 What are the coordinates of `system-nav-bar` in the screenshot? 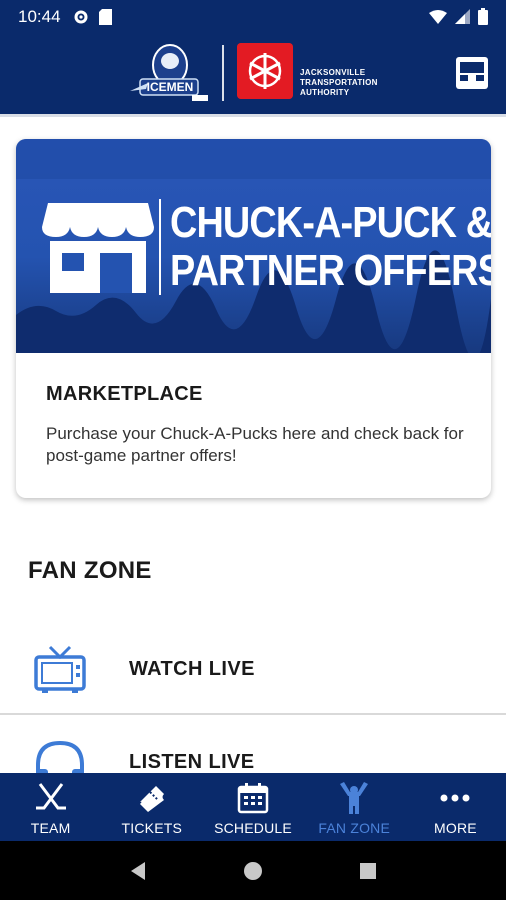 It's located at (253, 870).